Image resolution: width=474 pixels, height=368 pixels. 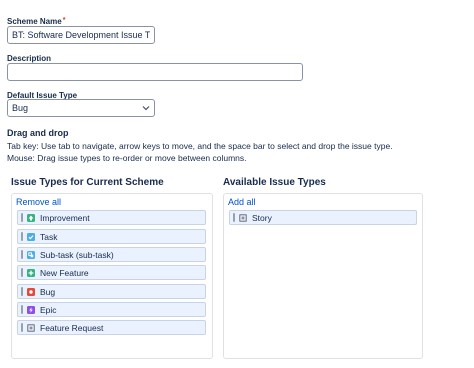 What do you see at coordinates (87, 182) in the screenshot?
I see `current-scheme-heading: Issue Types for Current Scheme` at bounding box center [87, 182].